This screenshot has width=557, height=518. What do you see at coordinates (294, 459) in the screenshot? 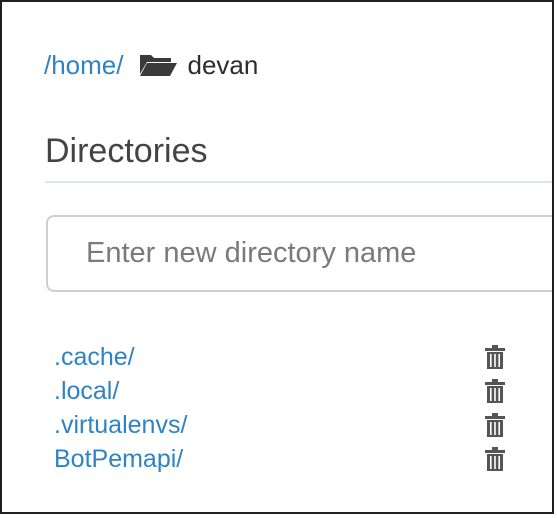
I see `directory-row: BotPemapi/` at bounding box center [294, 459].